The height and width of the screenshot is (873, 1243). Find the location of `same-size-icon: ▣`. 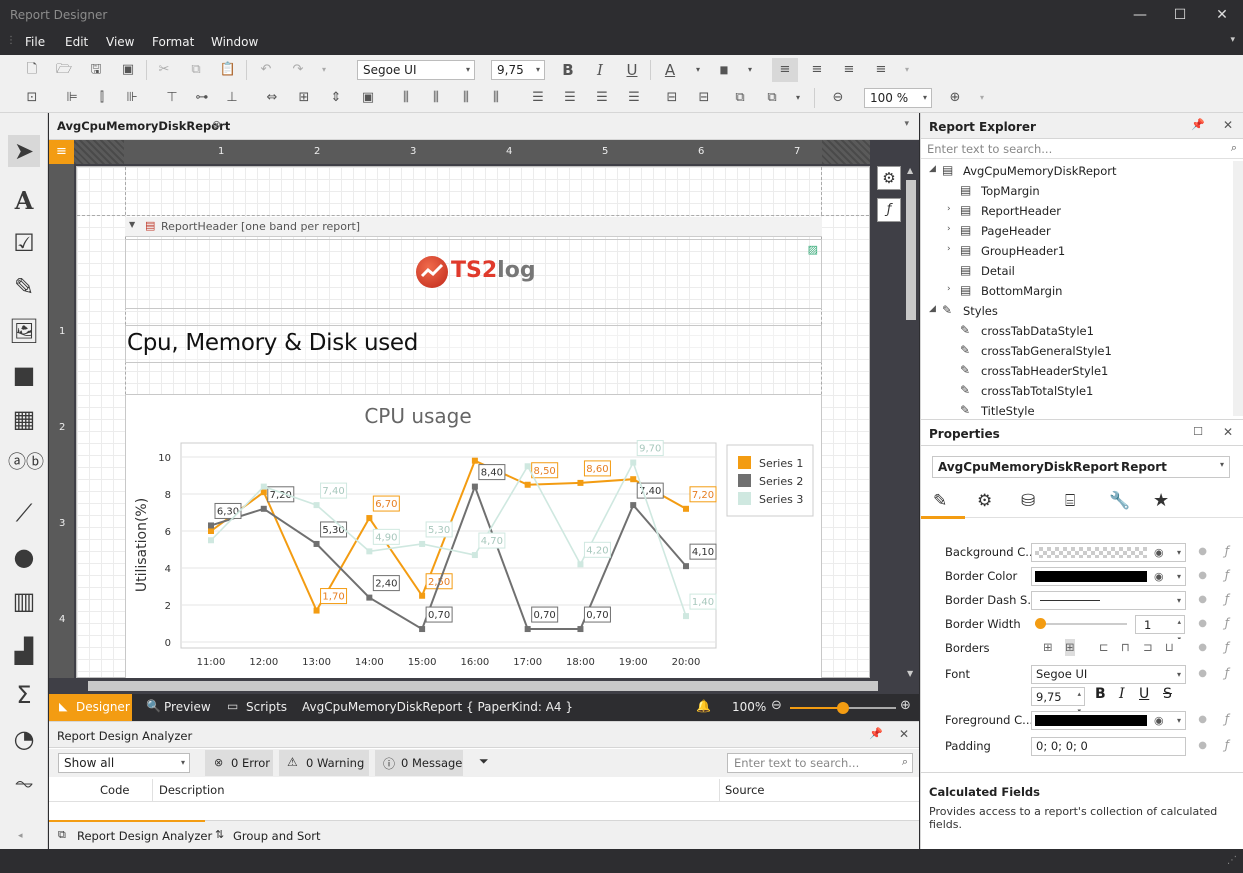

same-size-icon: ▣ is located at coordinates (368, 98).